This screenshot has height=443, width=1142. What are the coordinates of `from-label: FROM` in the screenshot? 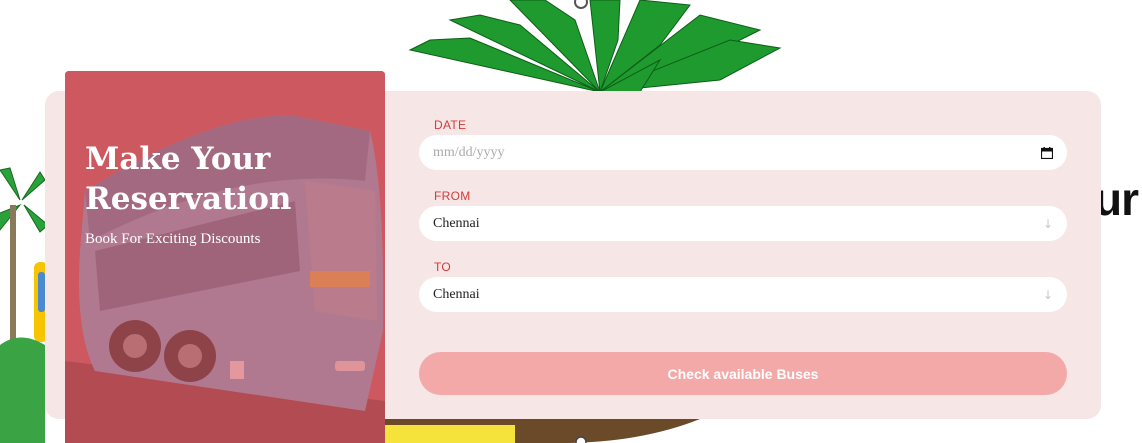 It's located at (452, 196).